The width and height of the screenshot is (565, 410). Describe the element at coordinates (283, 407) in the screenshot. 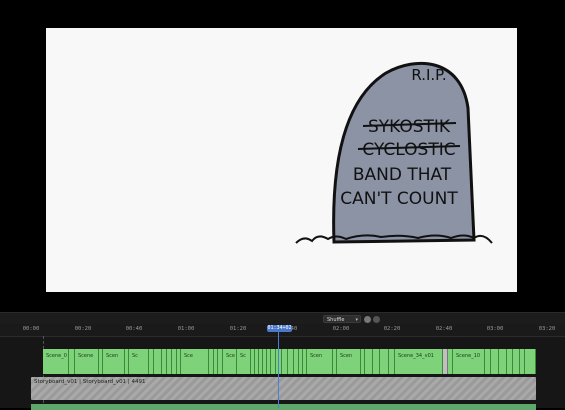

I see `secondary-audio-track` at that location.